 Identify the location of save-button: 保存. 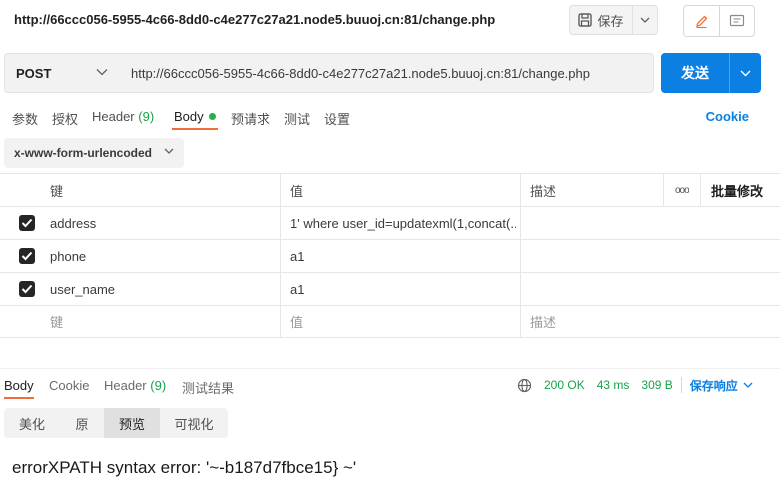
(601, 20).